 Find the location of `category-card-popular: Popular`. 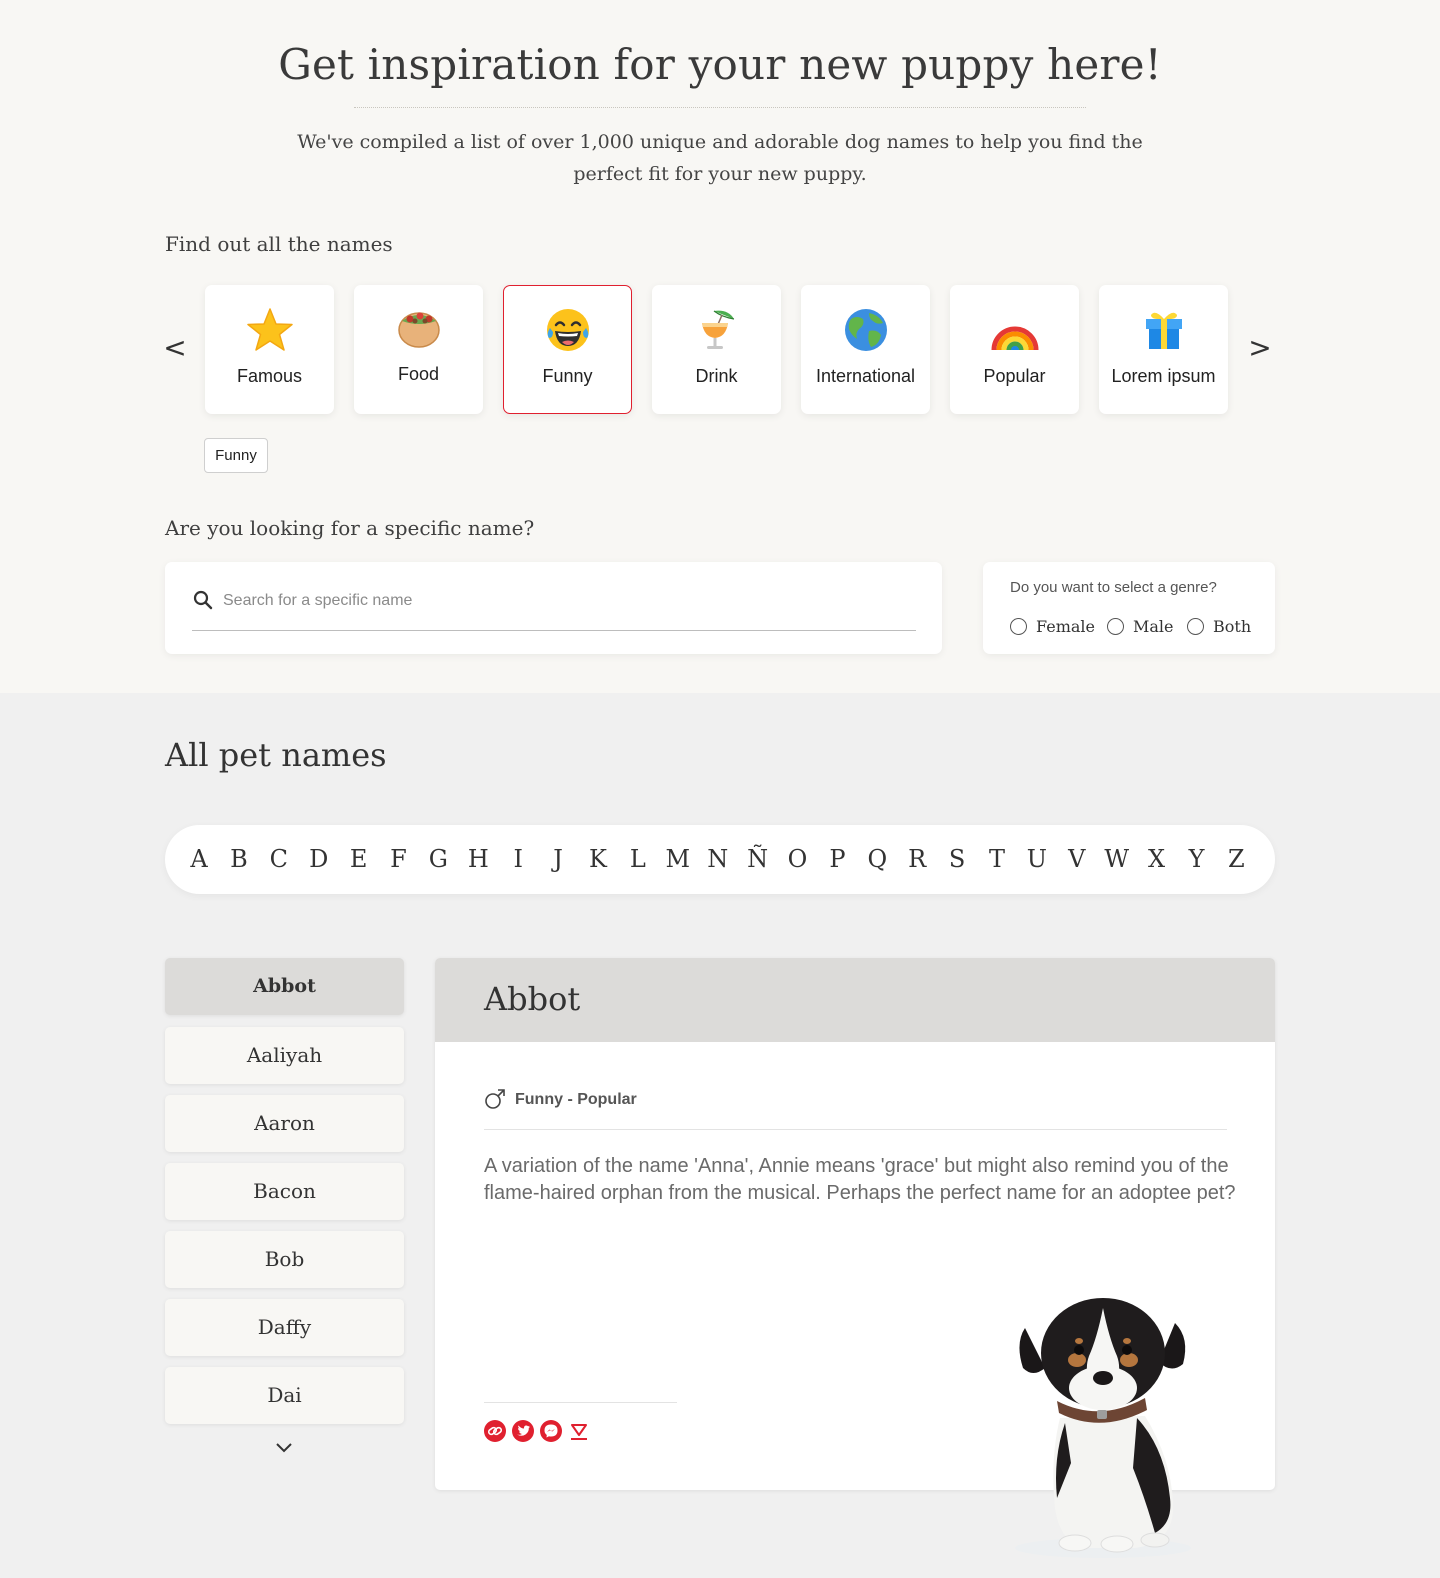

category-card-popular: Popular is located at coordinates (1014, 349).